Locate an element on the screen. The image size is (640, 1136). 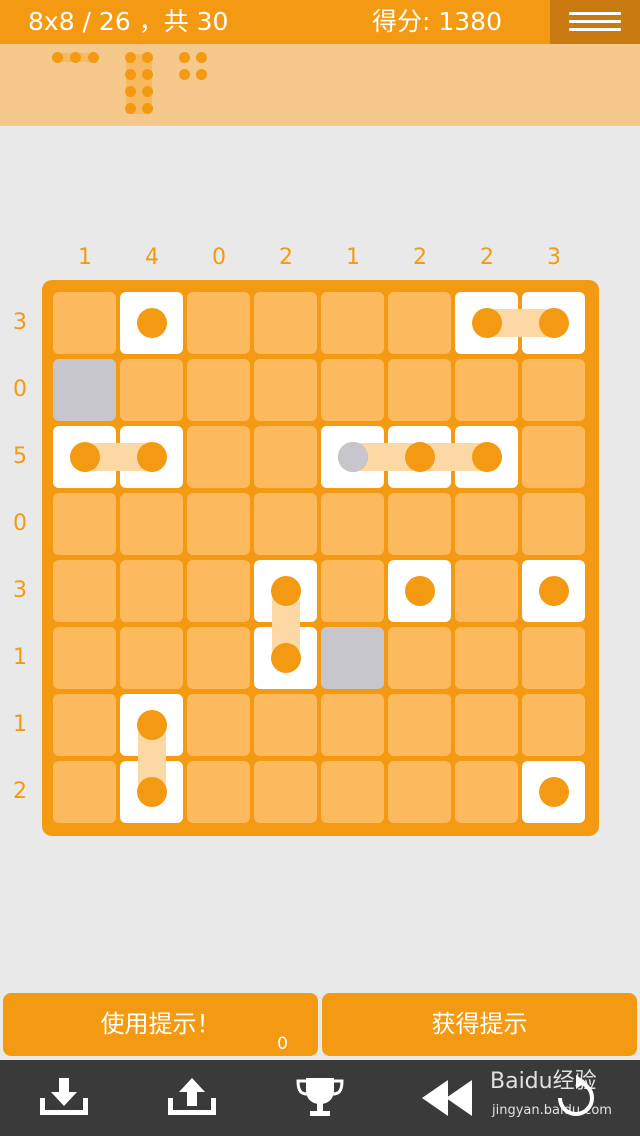
row-clue: 5 is located at coordinates (20, 456).